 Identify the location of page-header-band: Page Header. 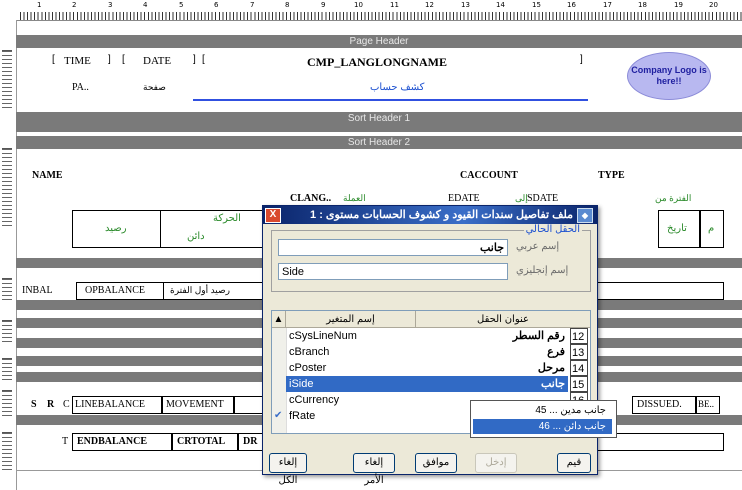
(379, 41).